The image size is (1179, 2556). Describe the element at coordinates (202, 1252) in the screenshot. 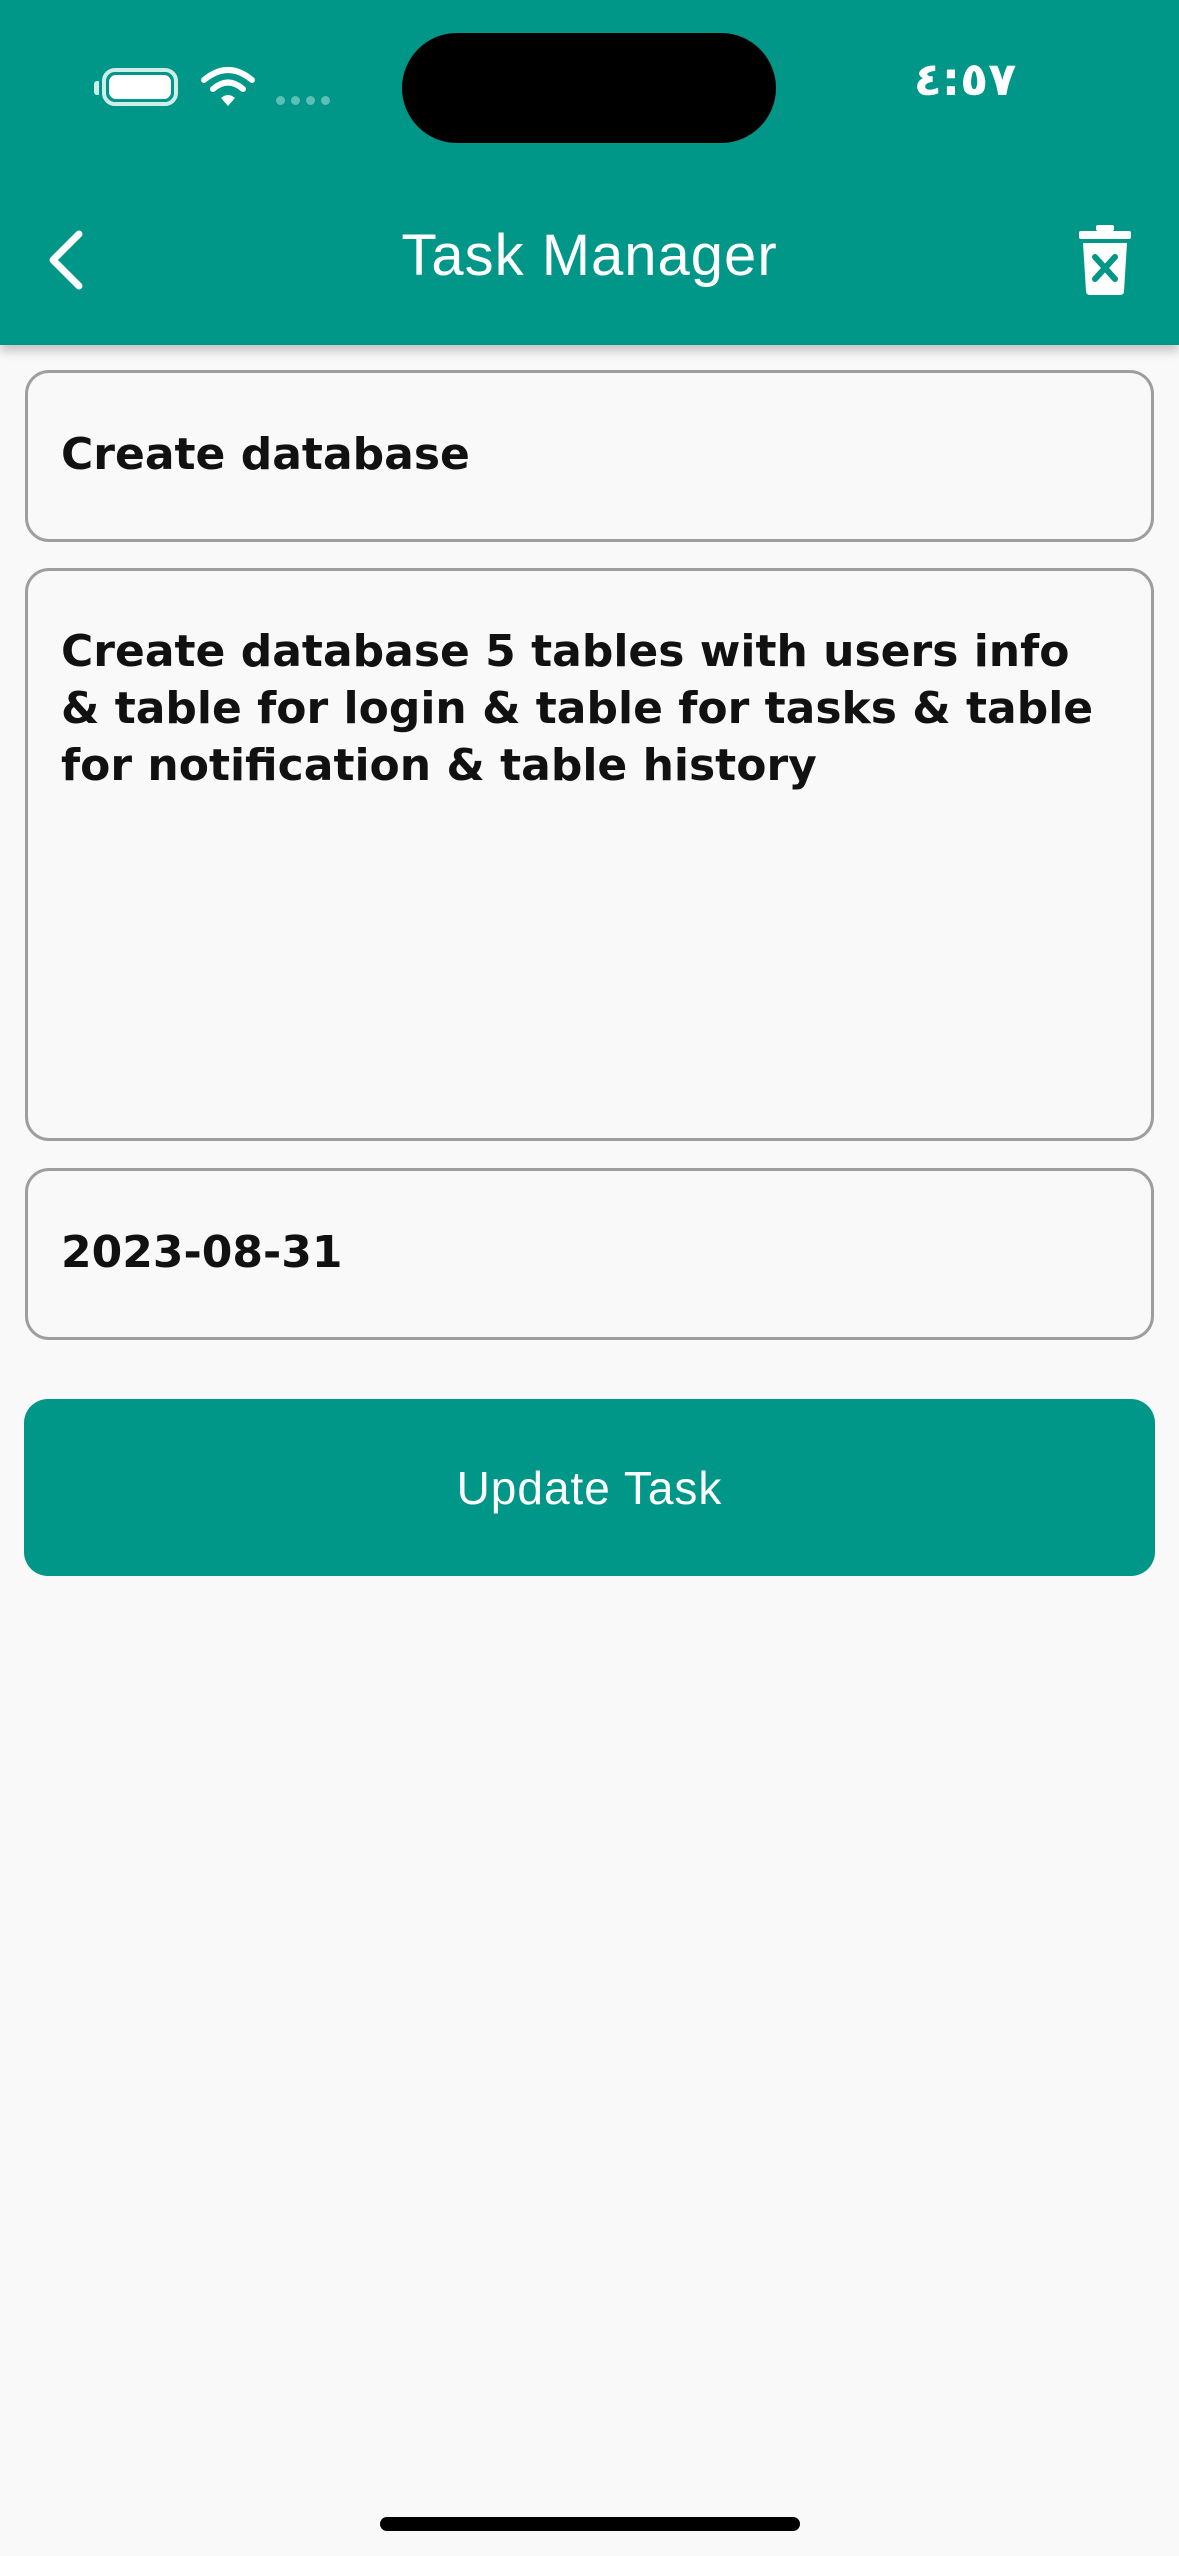

I see `task-date-value: 2023-08-31` at that location.